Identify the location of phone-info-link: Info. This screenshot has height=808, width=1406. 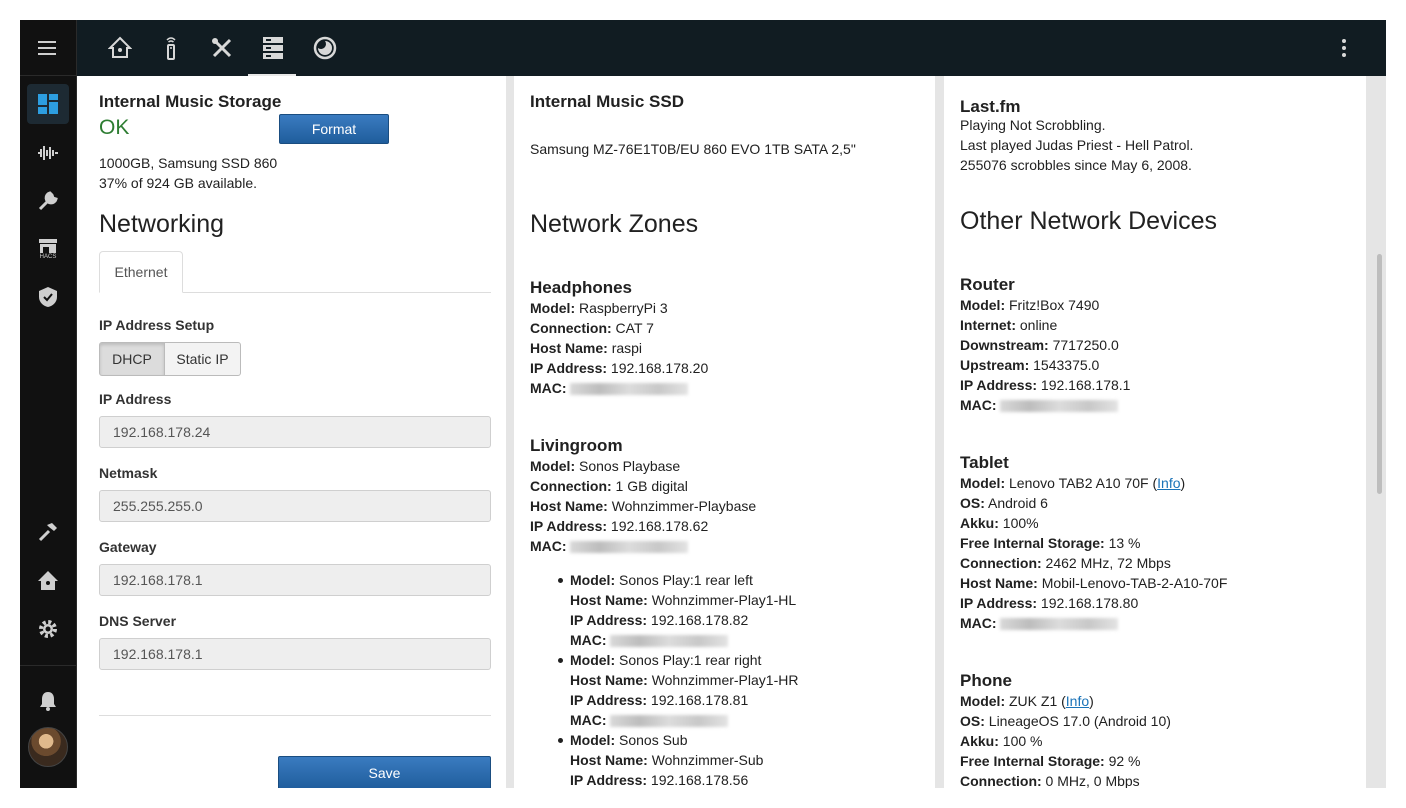
(1077, 701).